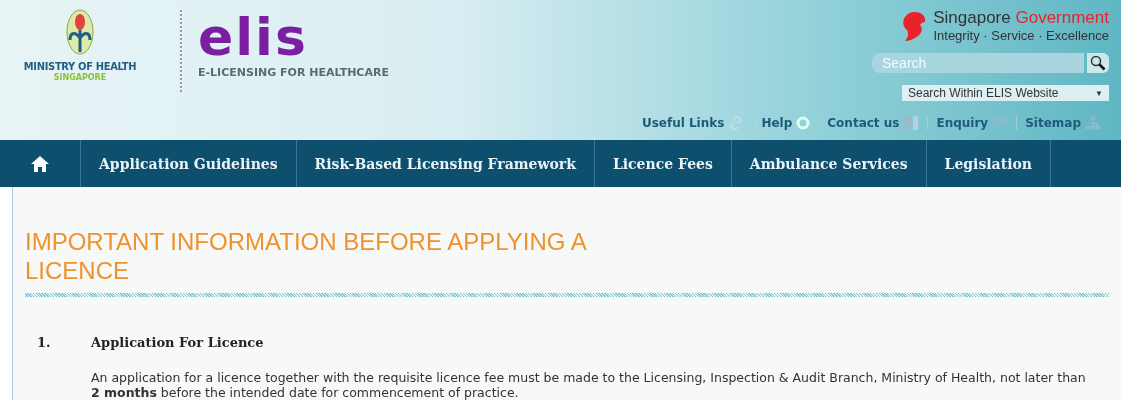 The width and height of the screenshot is (1121, 400). What do you see at coordinates (972, 123) in the screenshot?
I see `utility-link: Enquiry` at bounding box center [972, 123].